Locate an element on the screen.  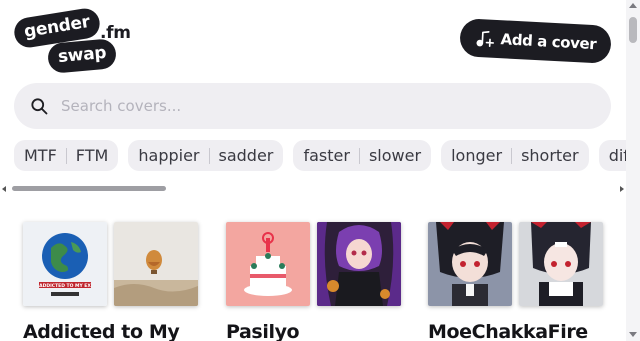
scroll-right-arrow is located at coordinates (622, 189).